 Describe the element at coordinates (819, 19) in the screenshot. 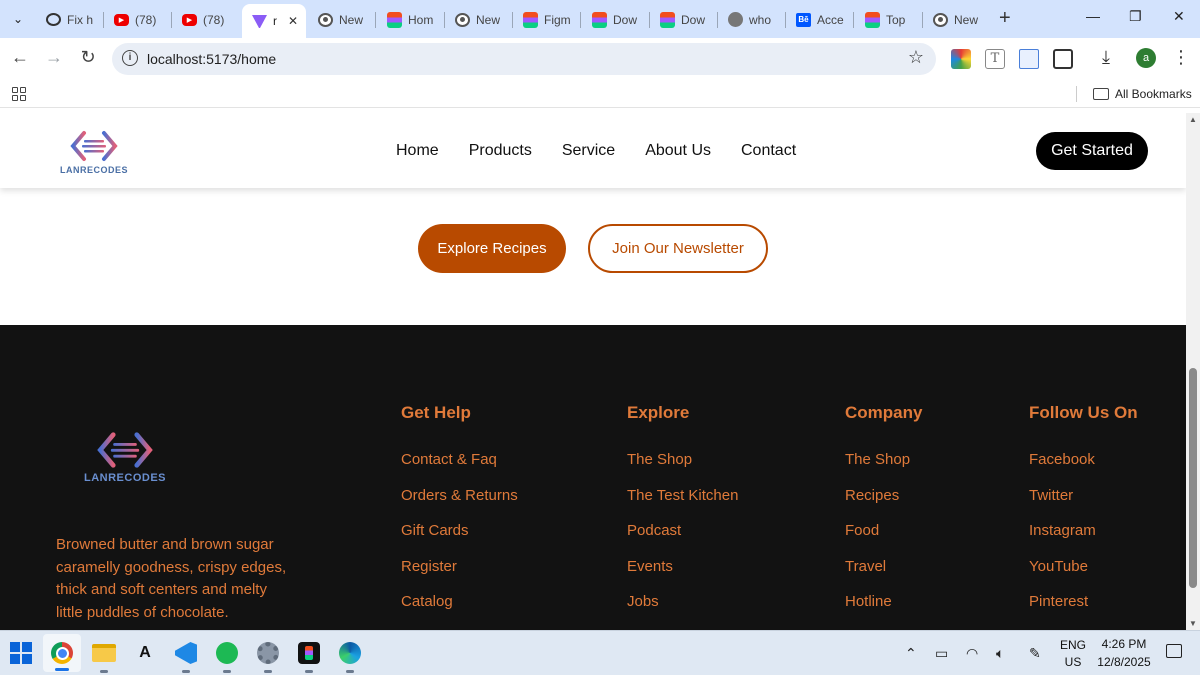

I see `browser-tab: Bē Acce` at that location.